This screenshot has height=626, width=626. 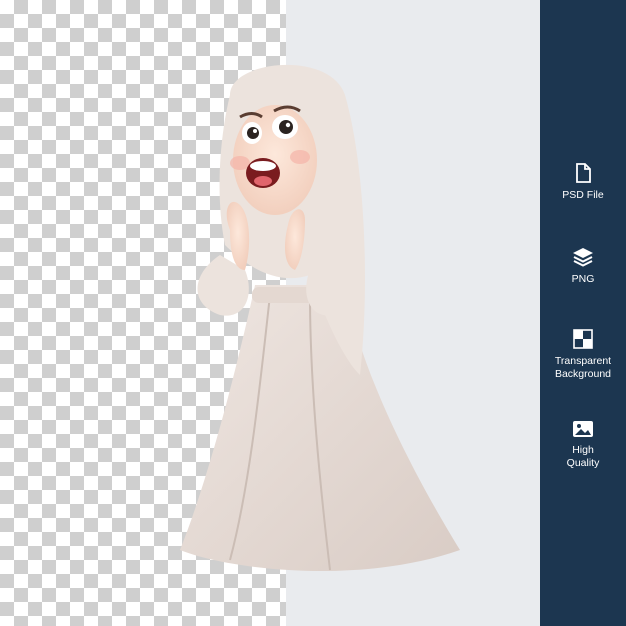 I want to click on feature-label: PNG, so click(x=583, y=279).